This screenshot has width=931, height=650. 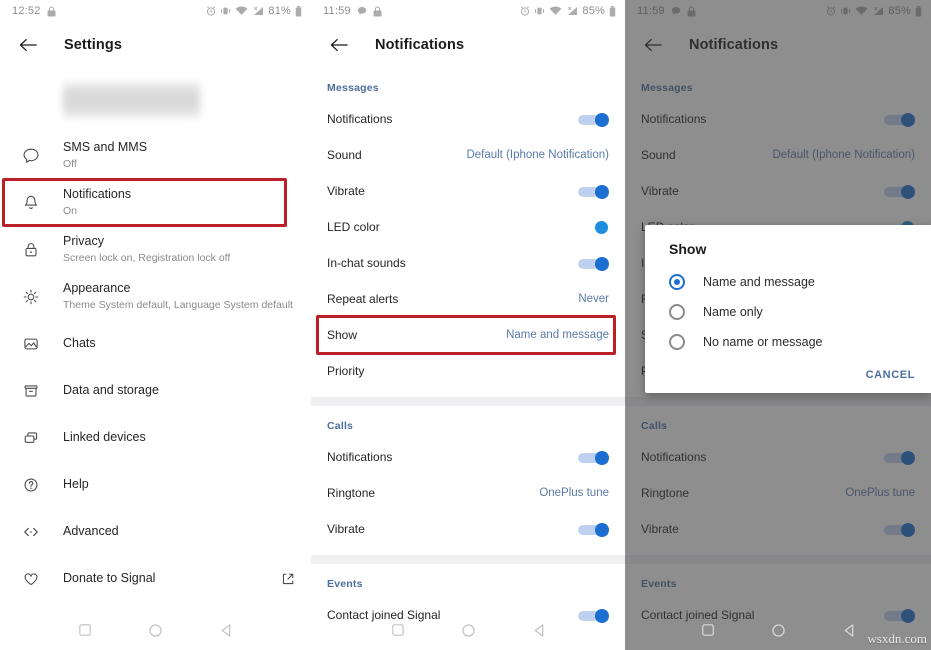 What do you see at coordinates (104, 437) in the screenshot?
I see `sidebar-item-label: Linked devices` at bounding box center [104, 437].